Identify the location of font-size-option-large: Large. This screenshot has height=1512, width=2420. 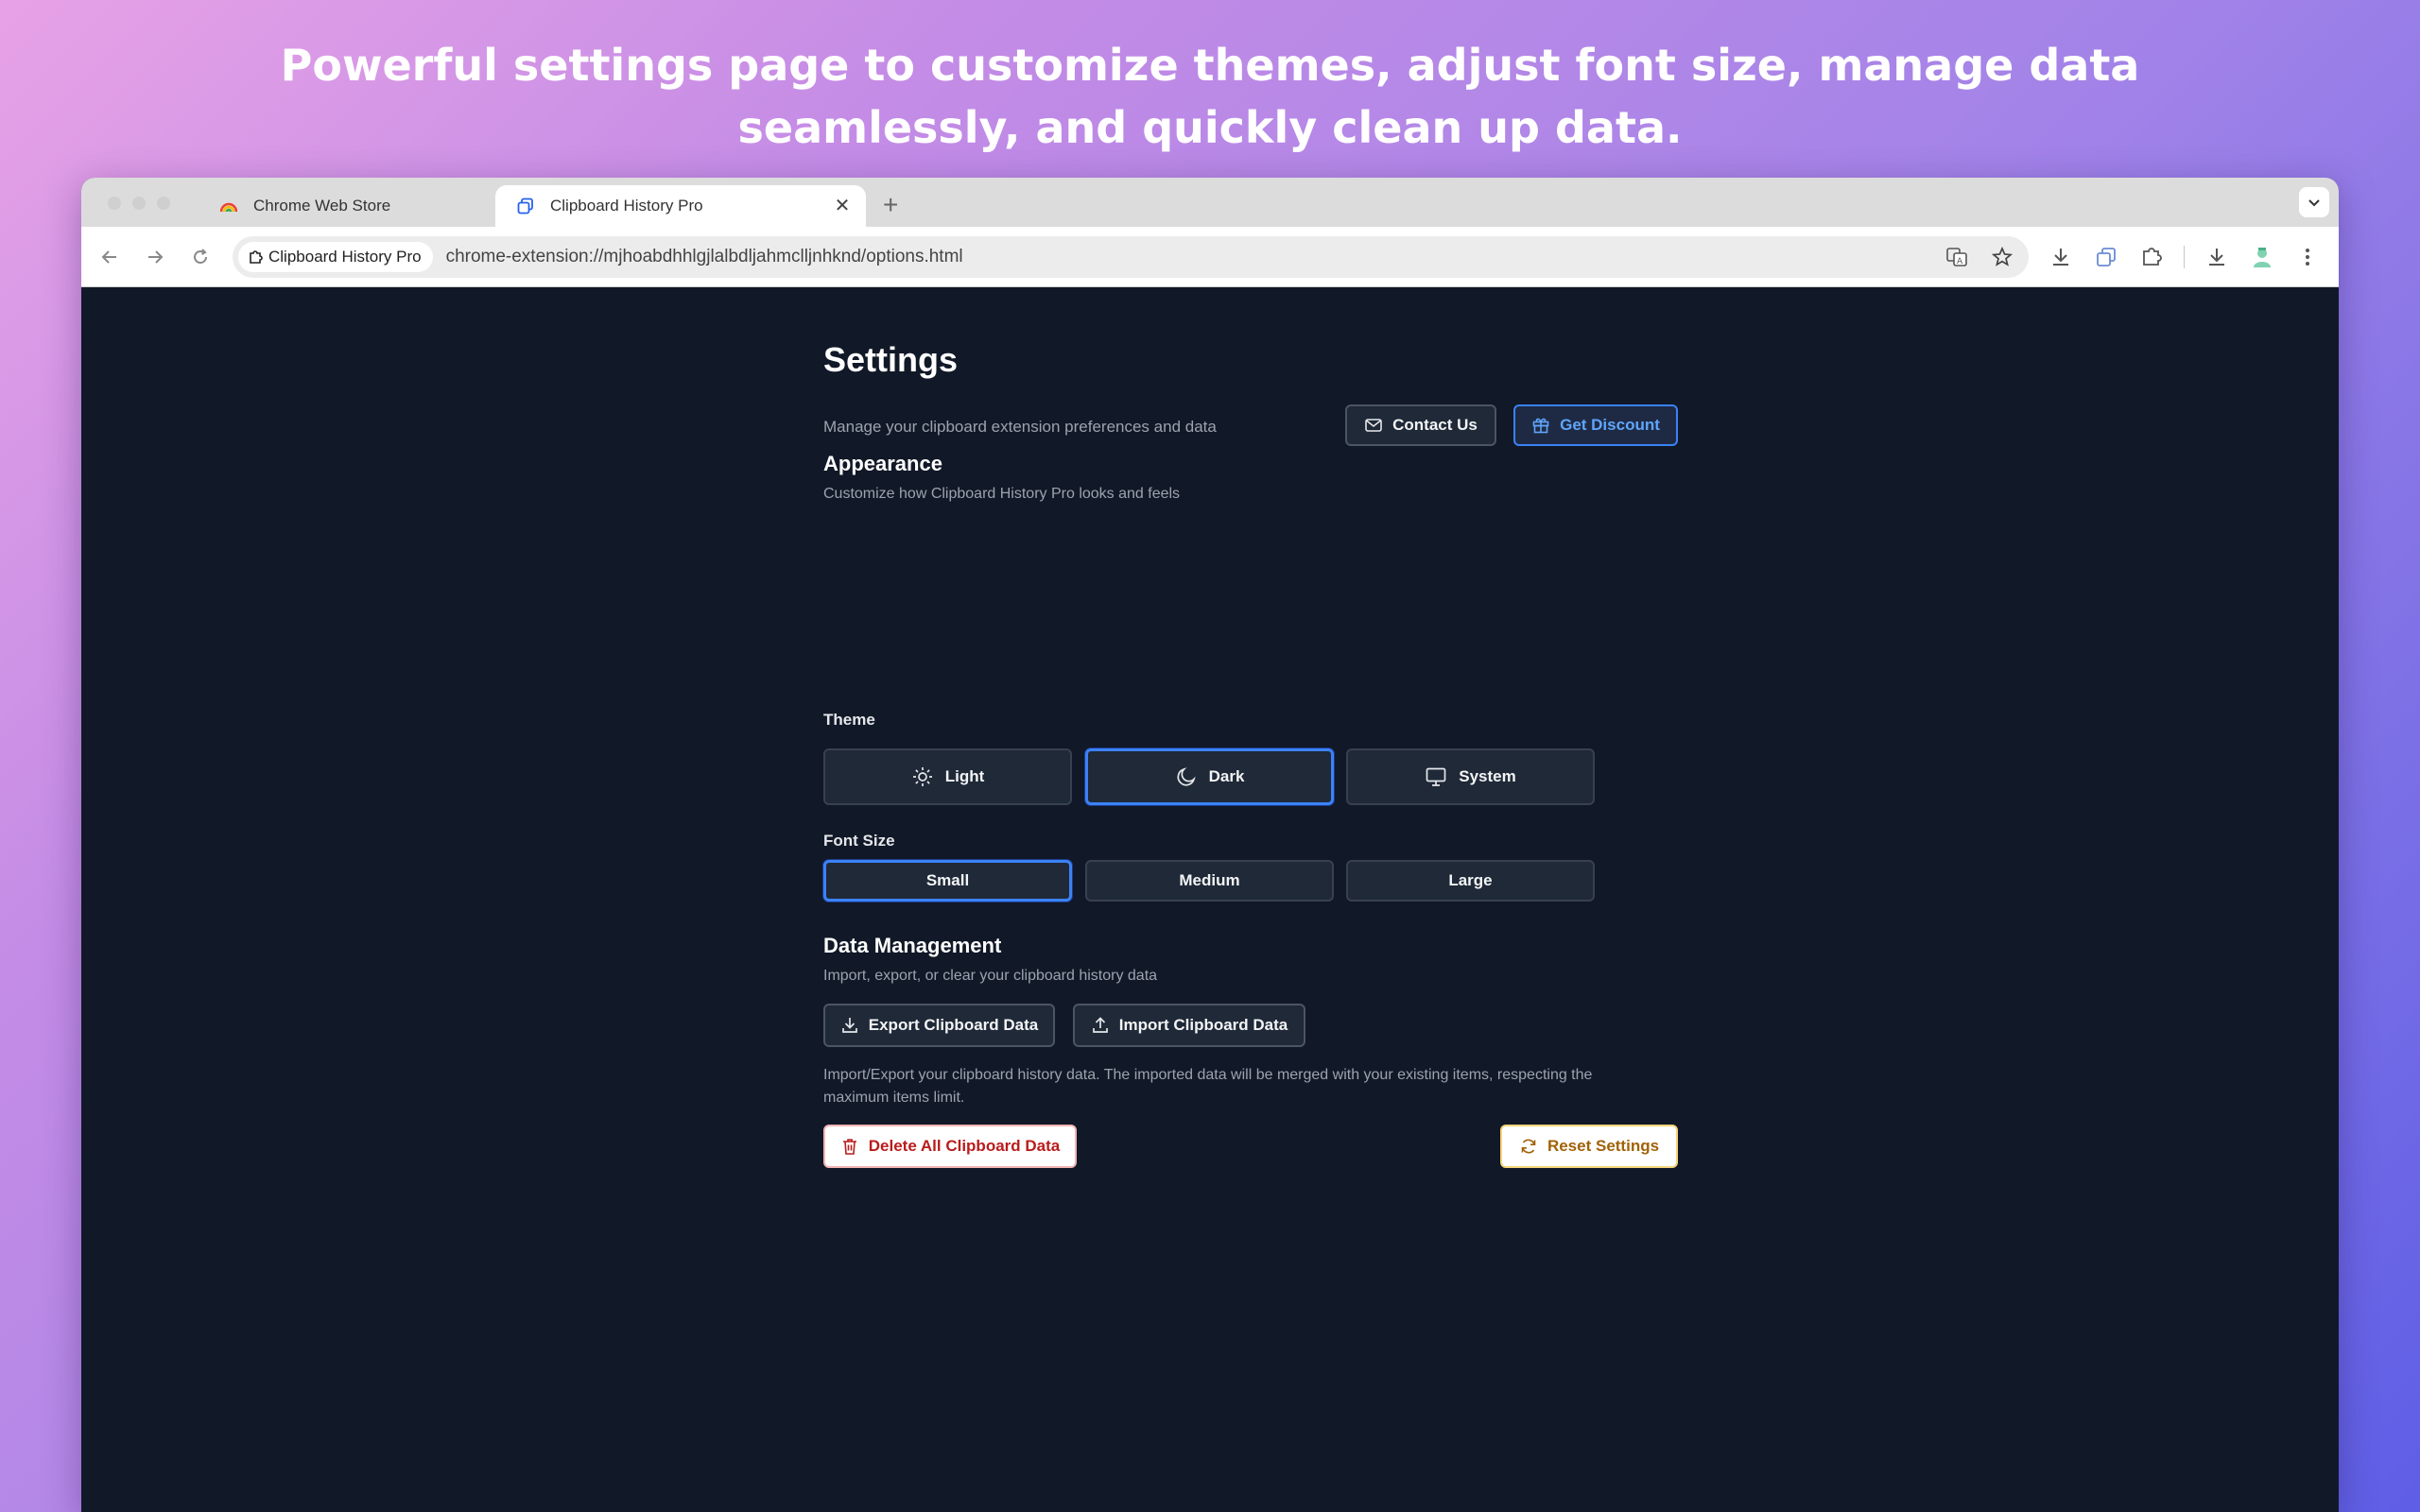
(1470, 881).